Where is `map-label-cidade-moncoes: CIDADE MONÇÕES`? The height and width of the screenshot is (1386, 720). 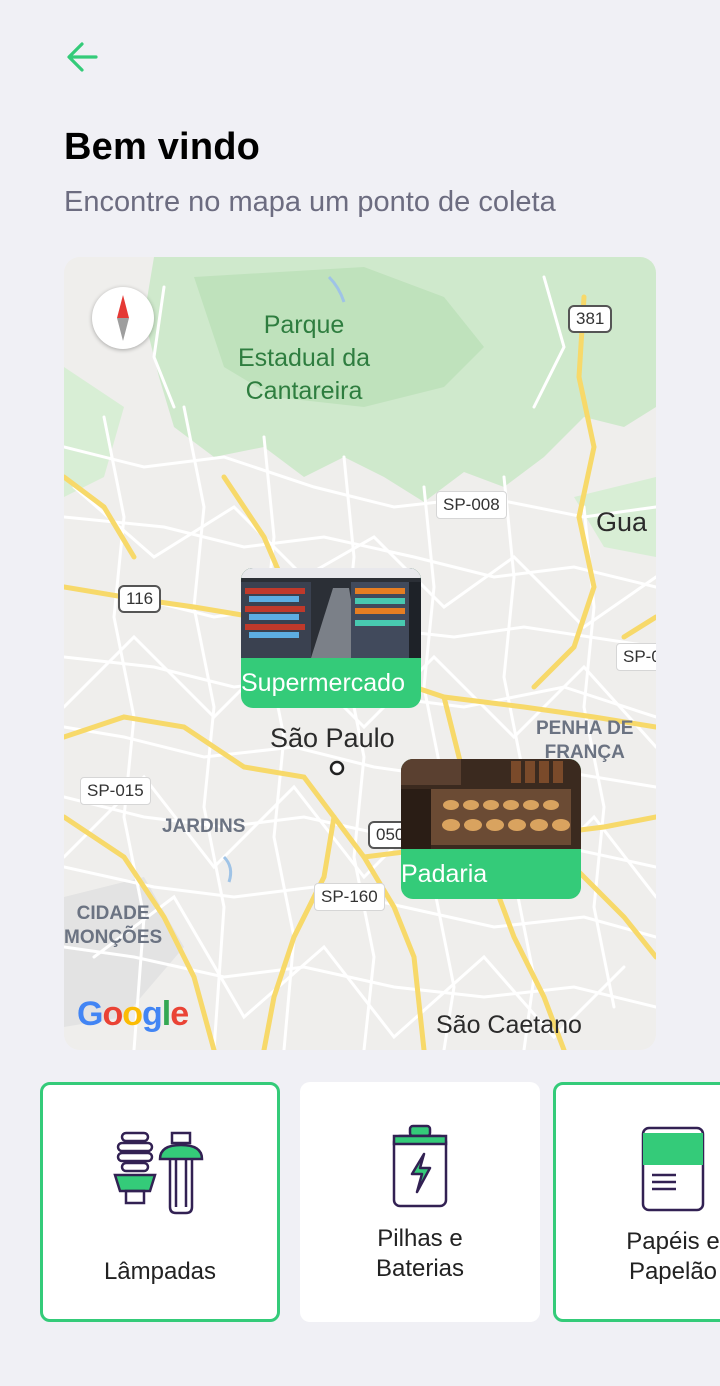 map-label-cidade-moncoes: CIDADE MONÇÕES is located at coordinates (113, 925).